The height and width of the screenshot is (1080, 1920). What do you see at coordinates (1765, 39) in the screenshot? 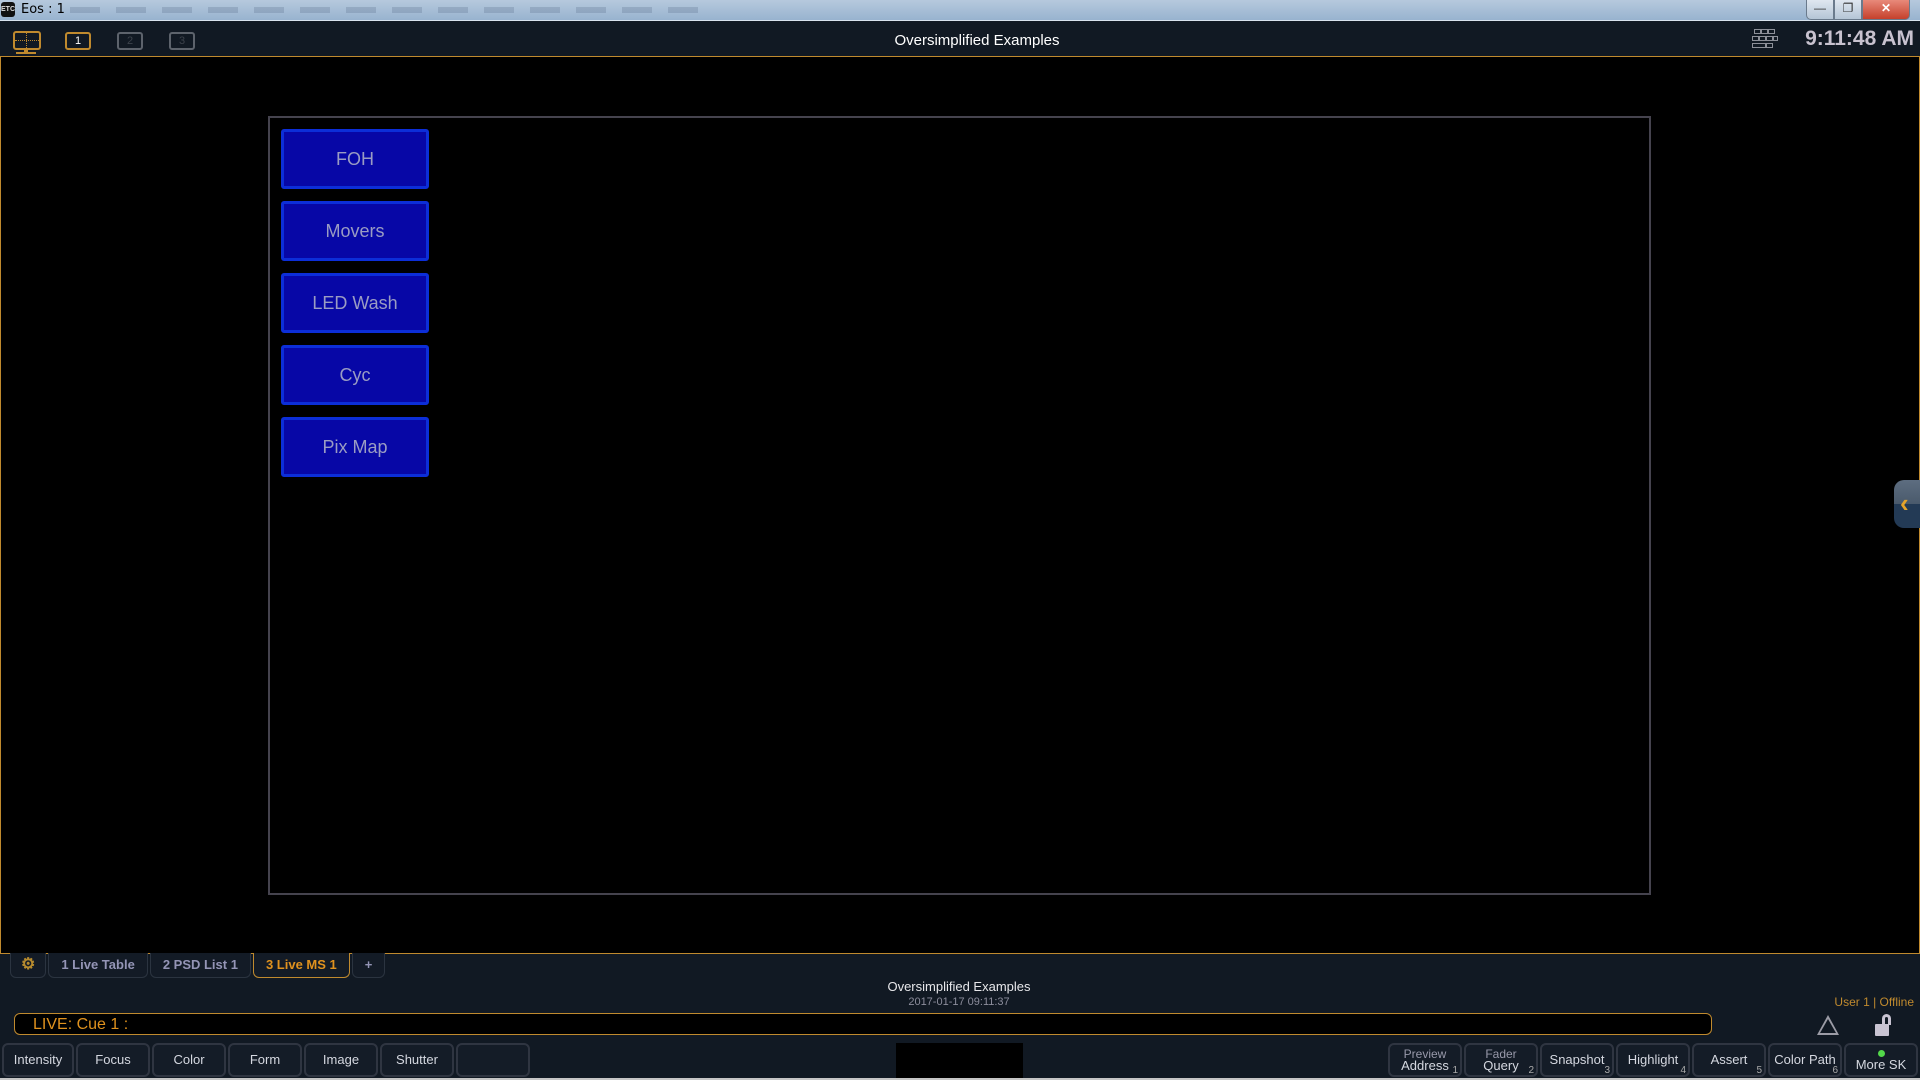
I see `keyboard-icon` at bounding box center [1765, 39].